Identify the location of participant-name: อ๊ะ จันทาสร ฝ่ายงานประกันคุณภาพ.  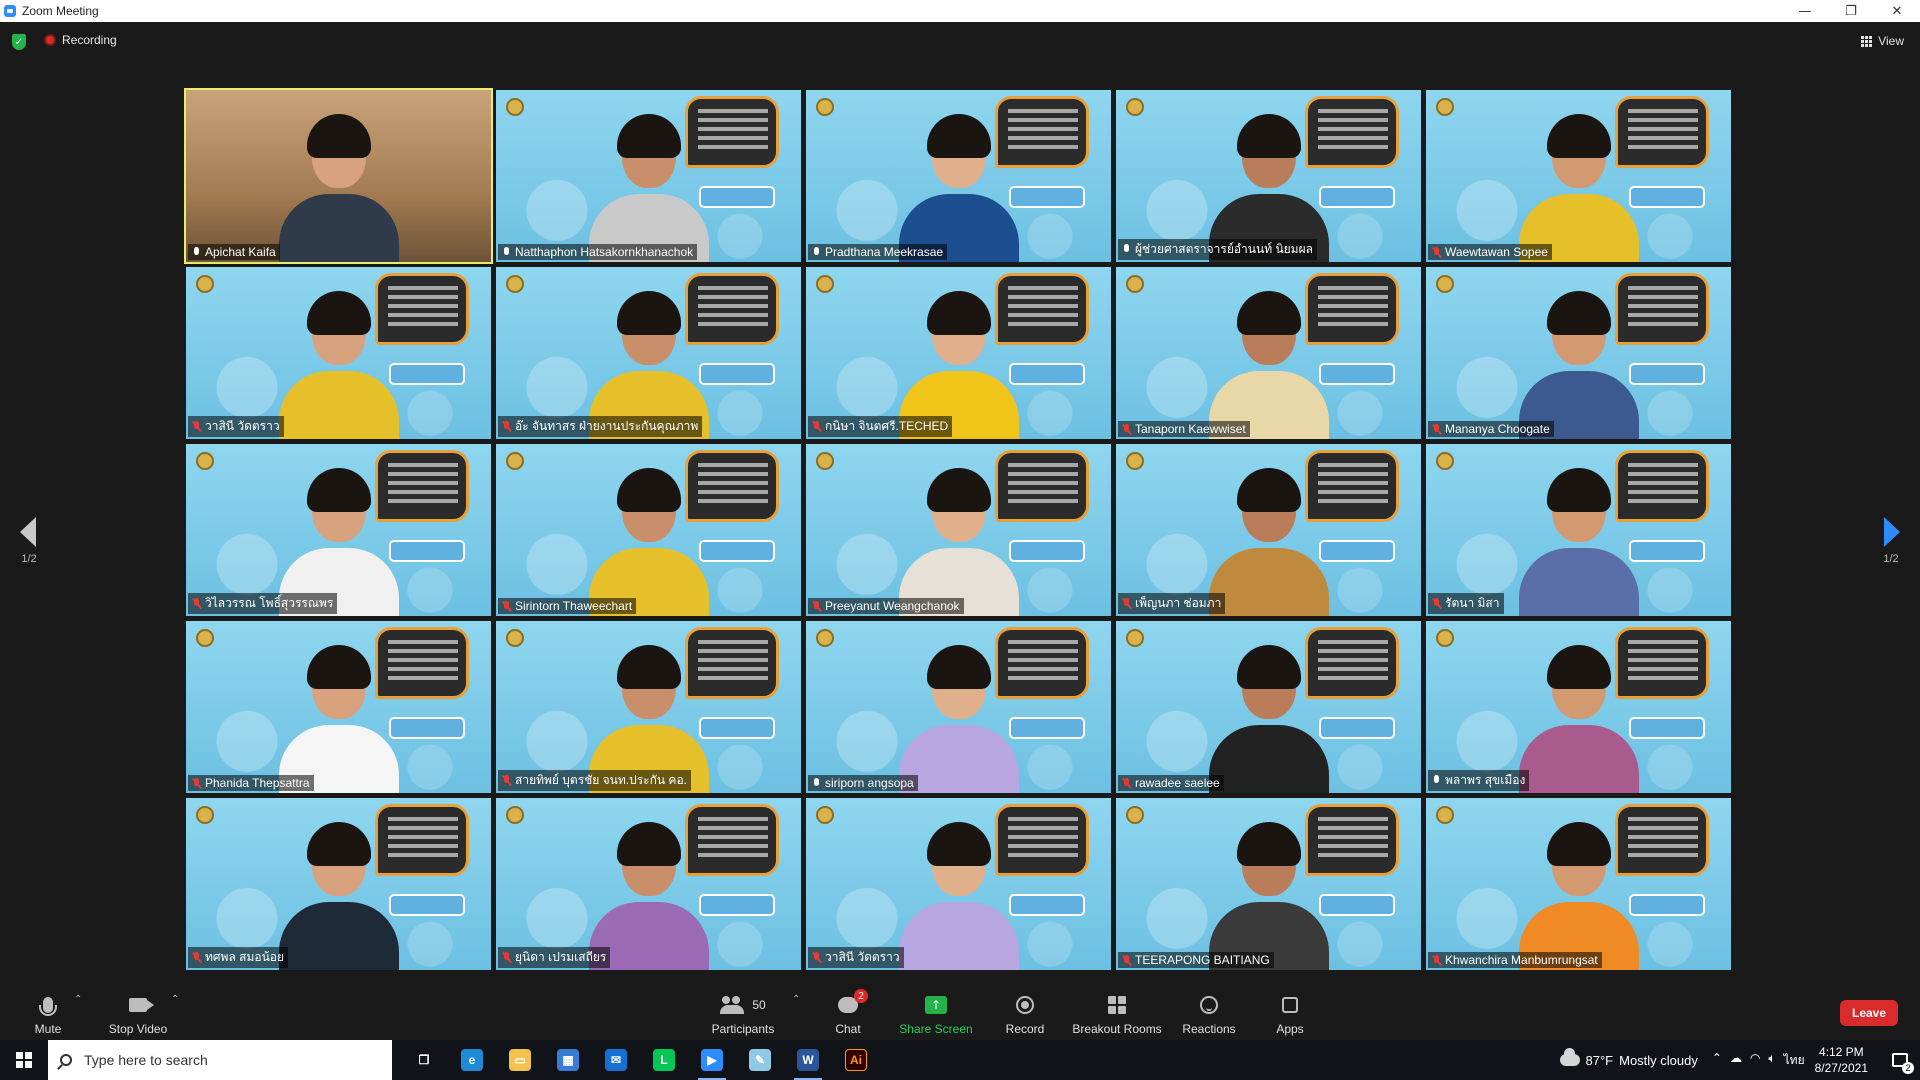
(607, 426).